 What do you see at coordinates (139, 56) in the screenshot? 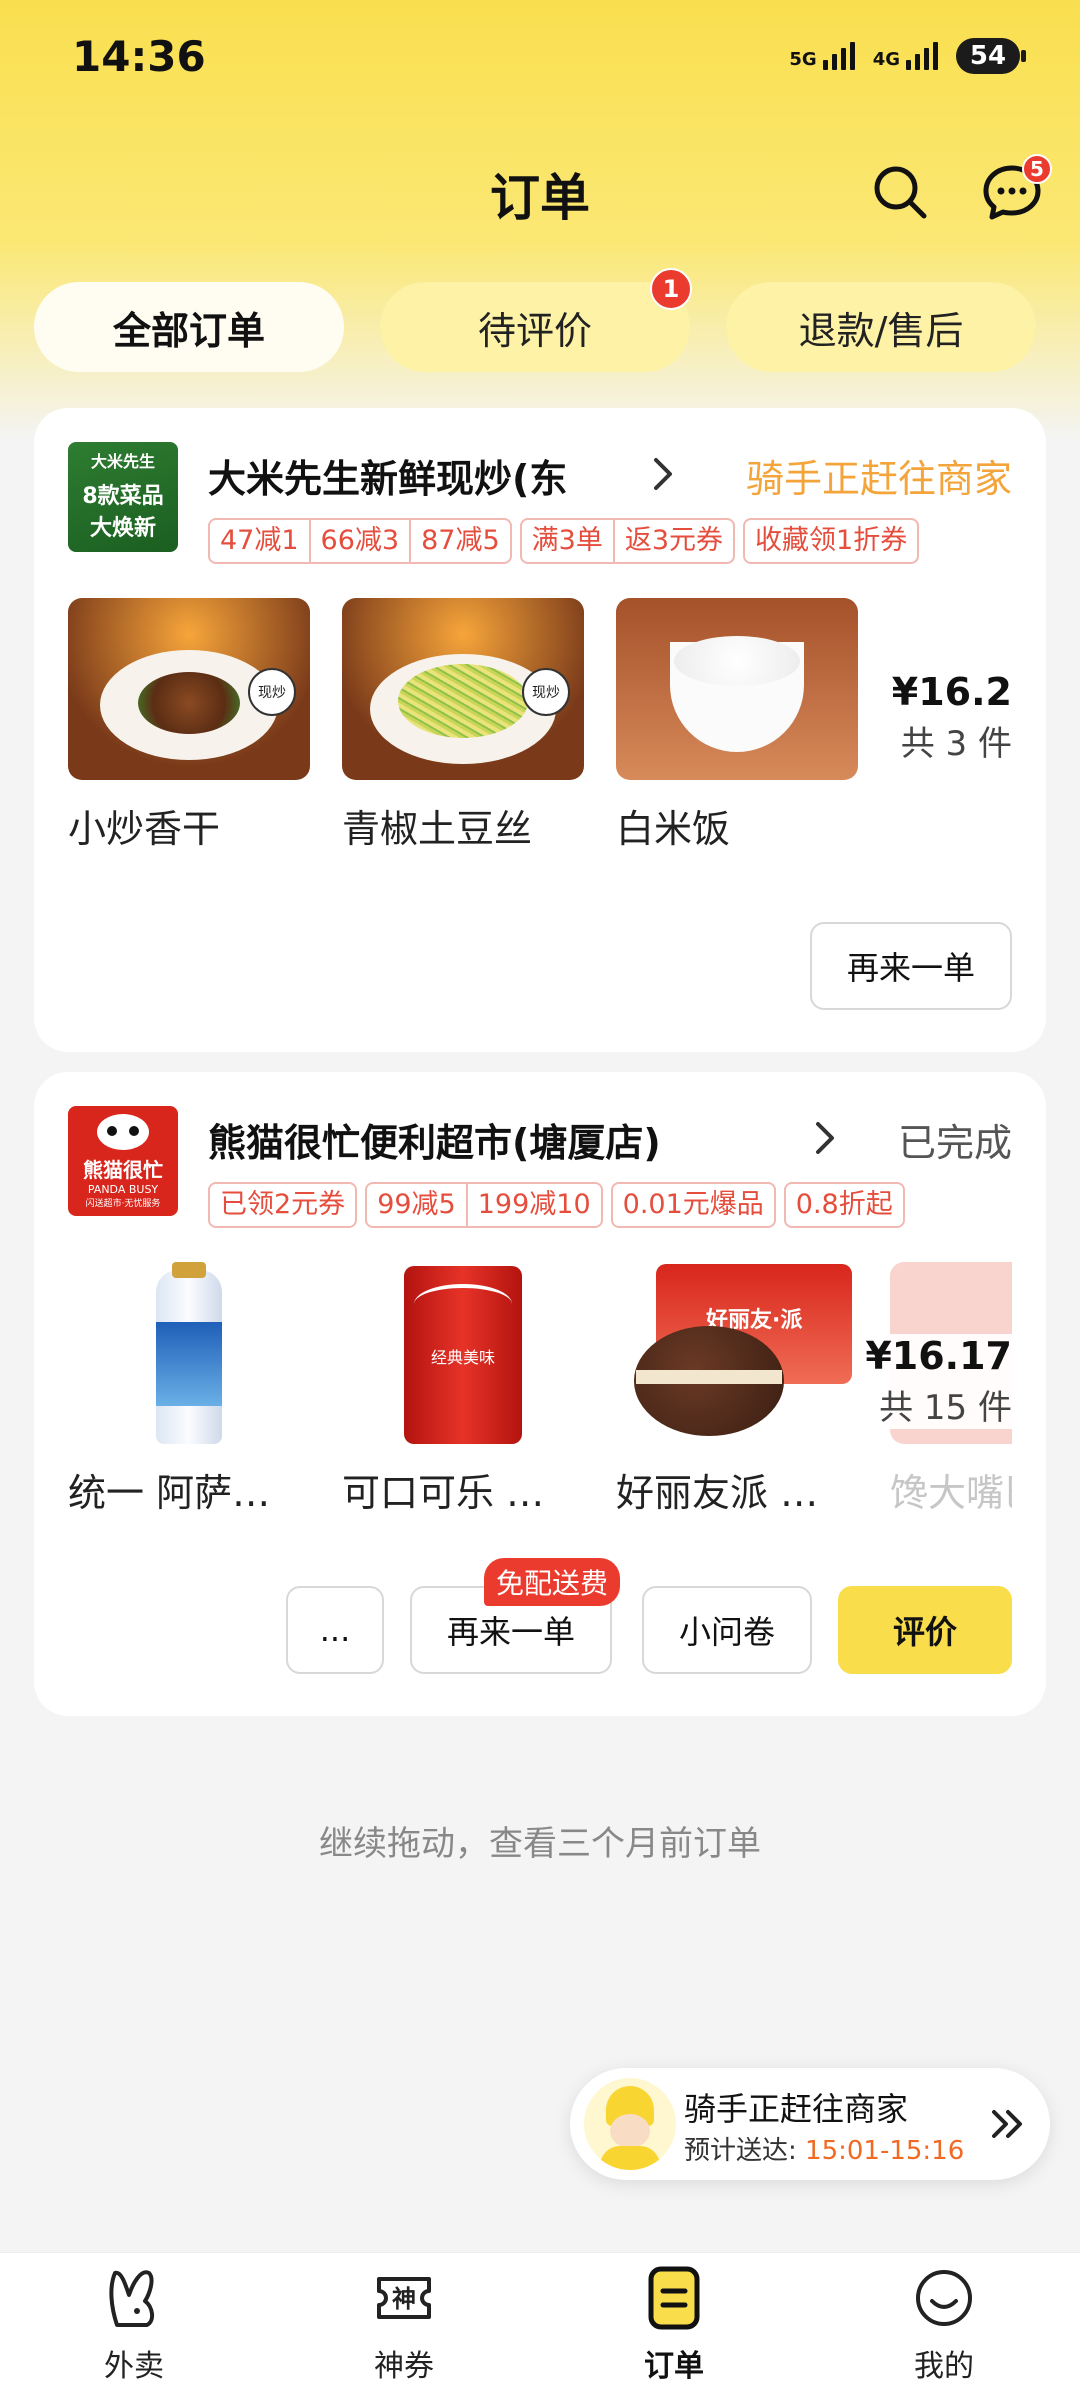
I see `status-time: 14:36` at bounding box center [139, 56].